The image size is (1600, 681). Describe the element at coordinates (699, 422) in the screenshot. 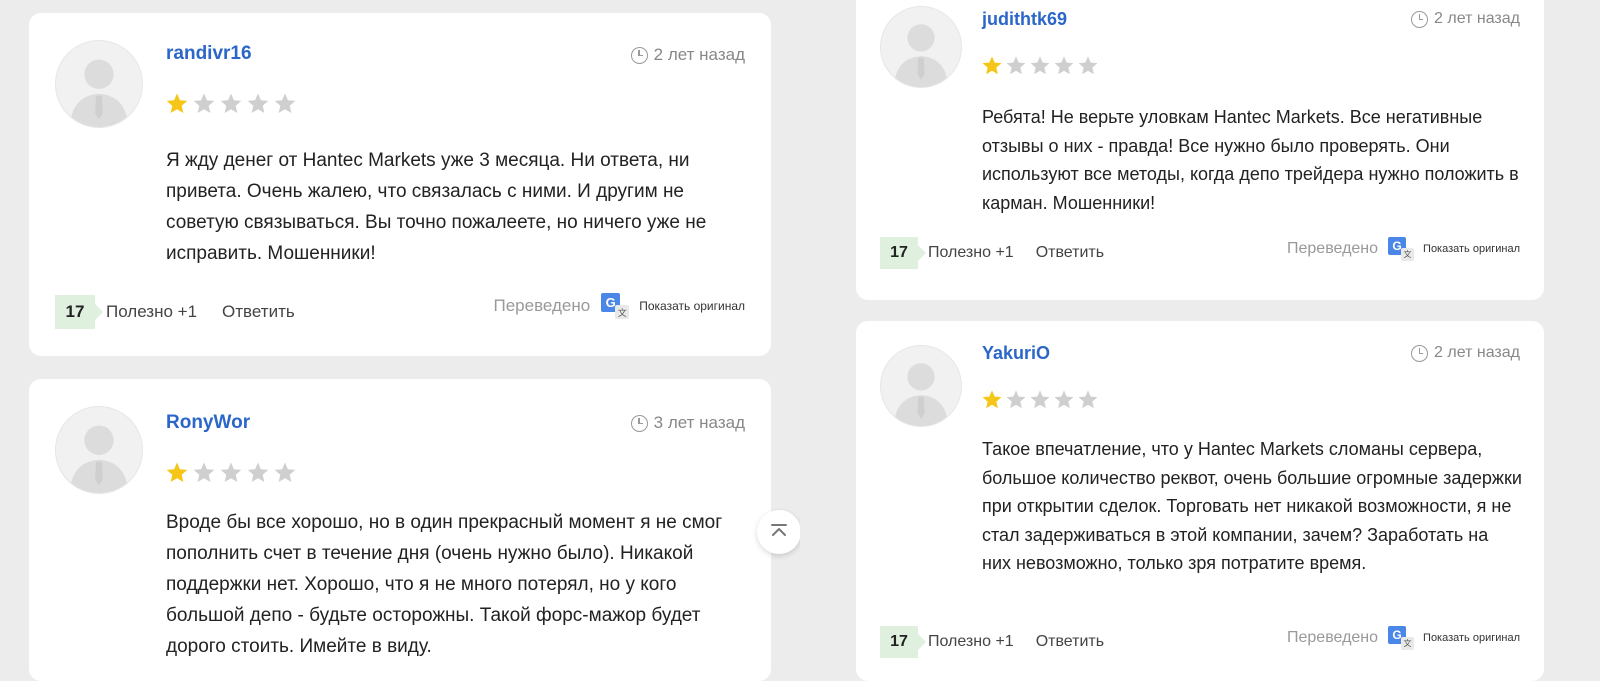

I see `review-time-label: 3 лет назад` at that location.